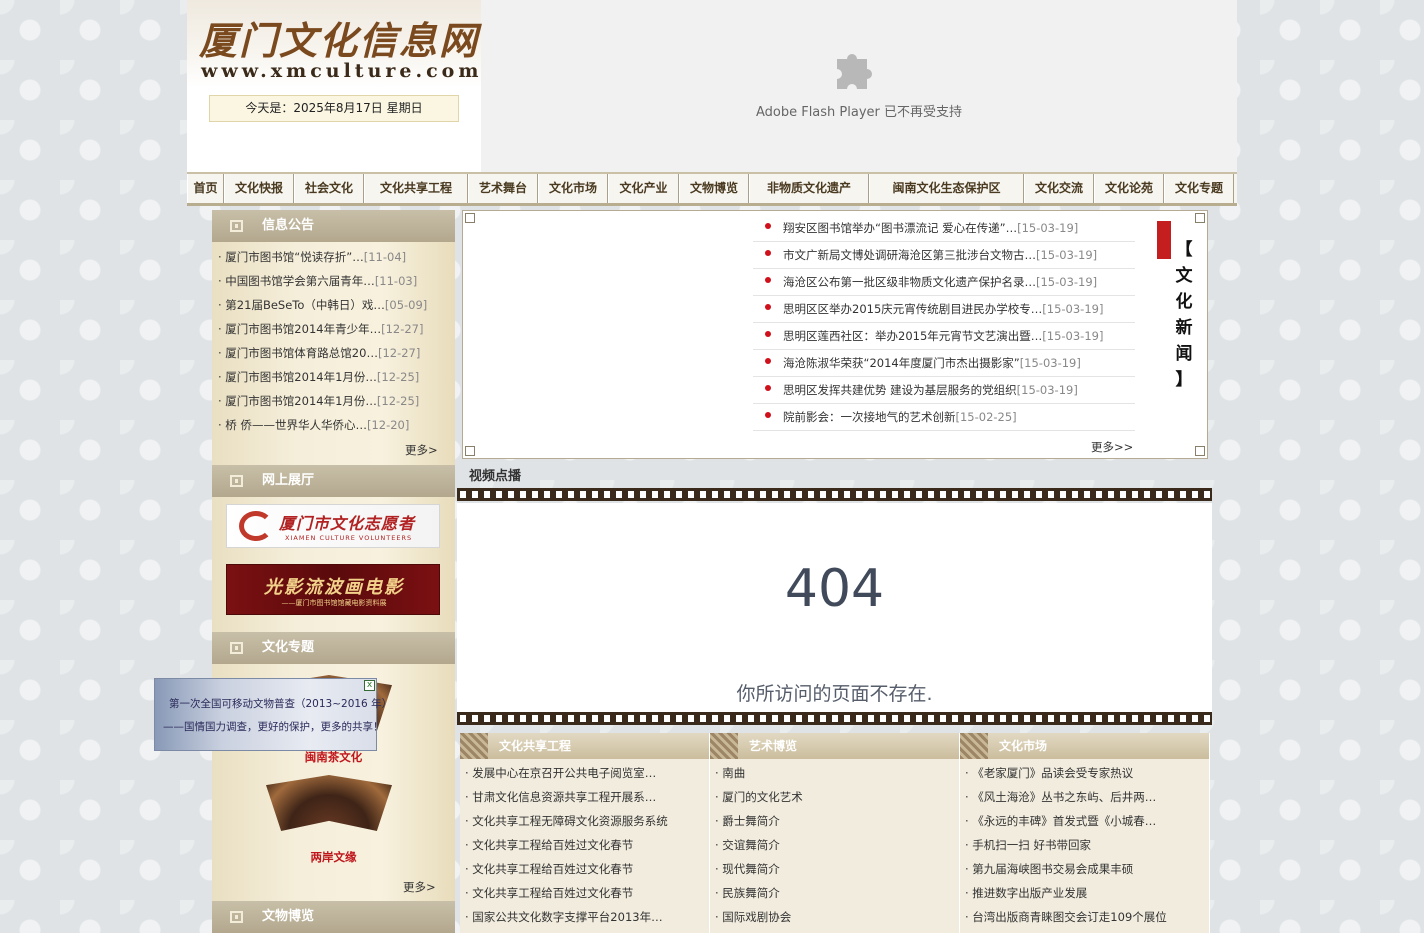 The width and height of the screenshot is (1424, 933). What do you see at coordinates (535, 746) in the screenshot?
I see `column-title: 文化共享工程` at bounding box center [535, 746].